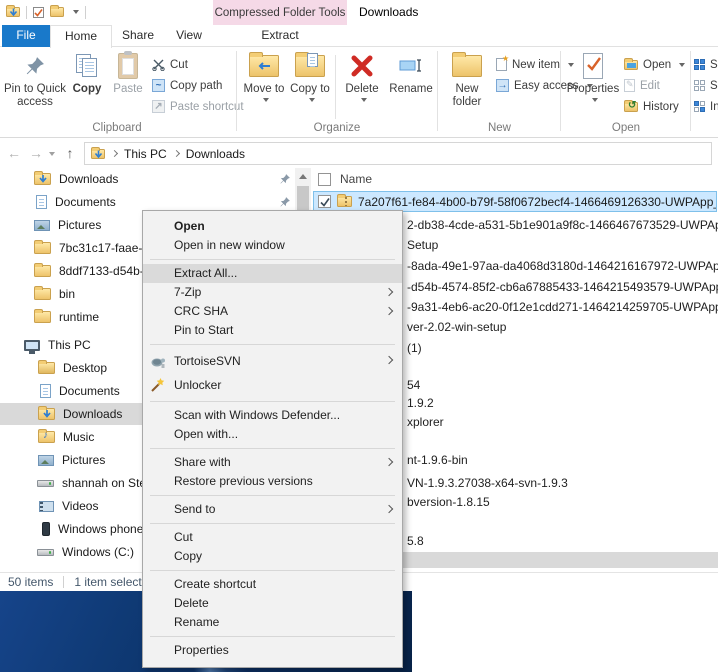 The width and height of the screenshot is (718, 672). What do you see at coordinates (98, 552) in the screenshot?
I see `sidebar-item-label: Windows (C:)` at bounding box center [98, 552].